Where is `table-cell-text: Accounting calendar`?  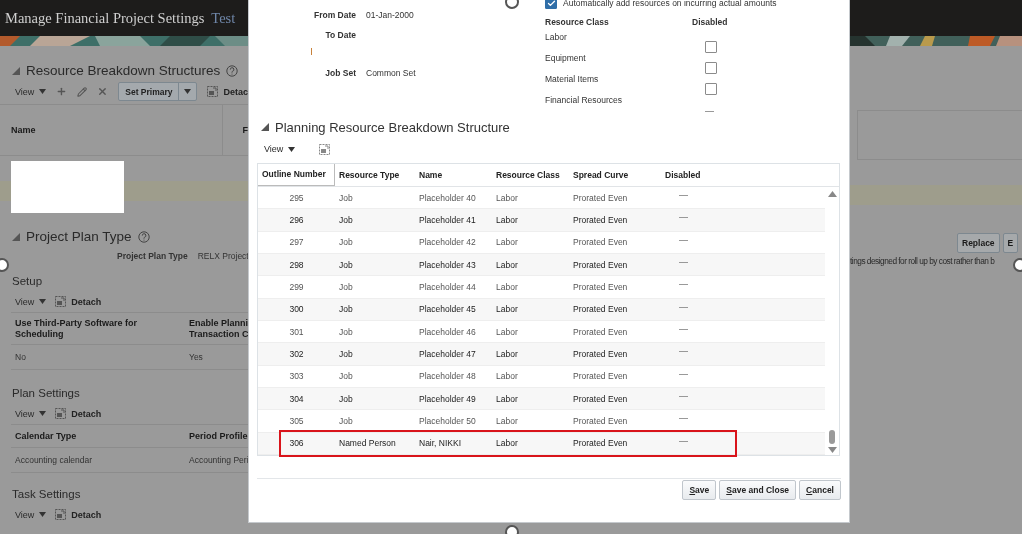
table-cell-text: Accounting calendar is located at coordinates (54, 460).